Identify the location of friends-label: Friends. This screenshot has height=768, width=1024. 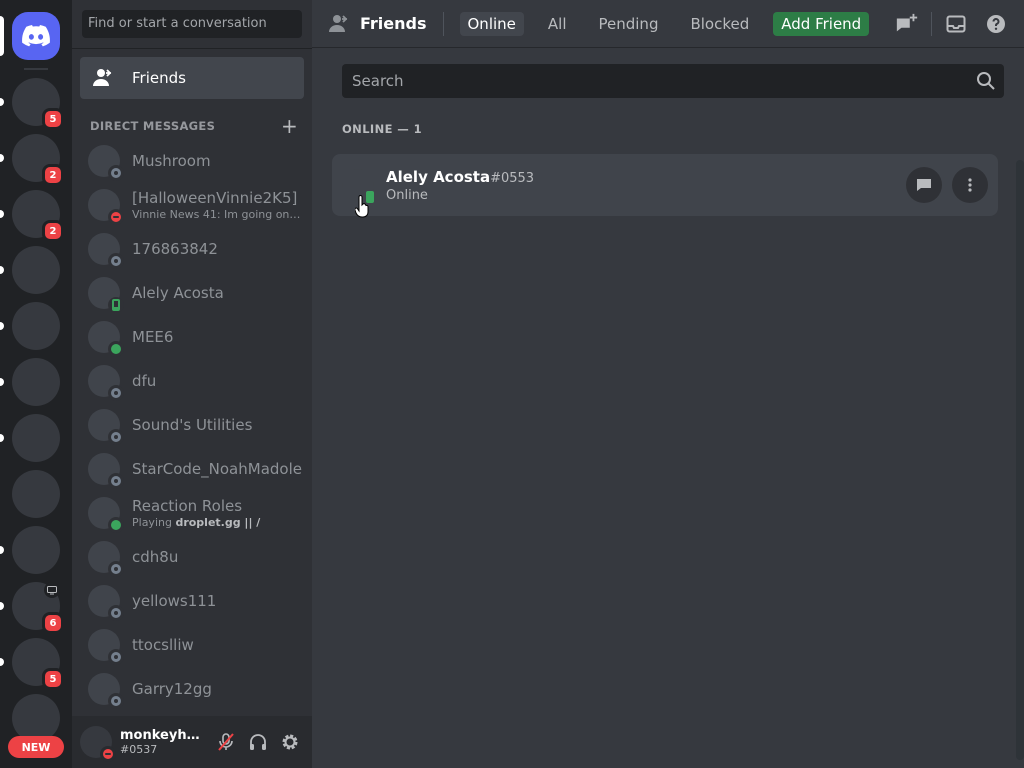
(159, 78).